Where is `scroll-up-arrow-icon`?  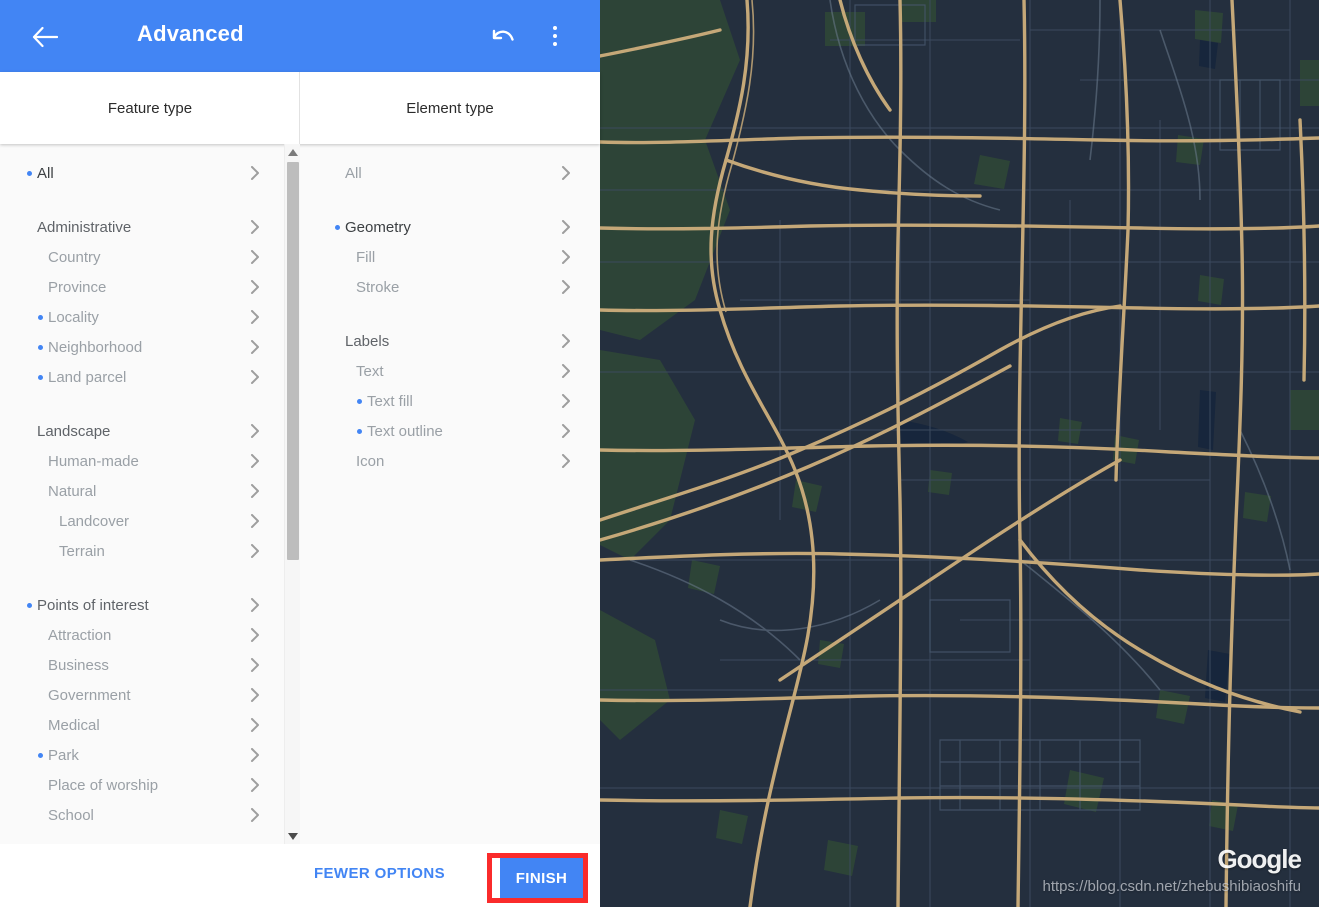
scroll-up-arrow-icon is located at coordinates (292, 152).